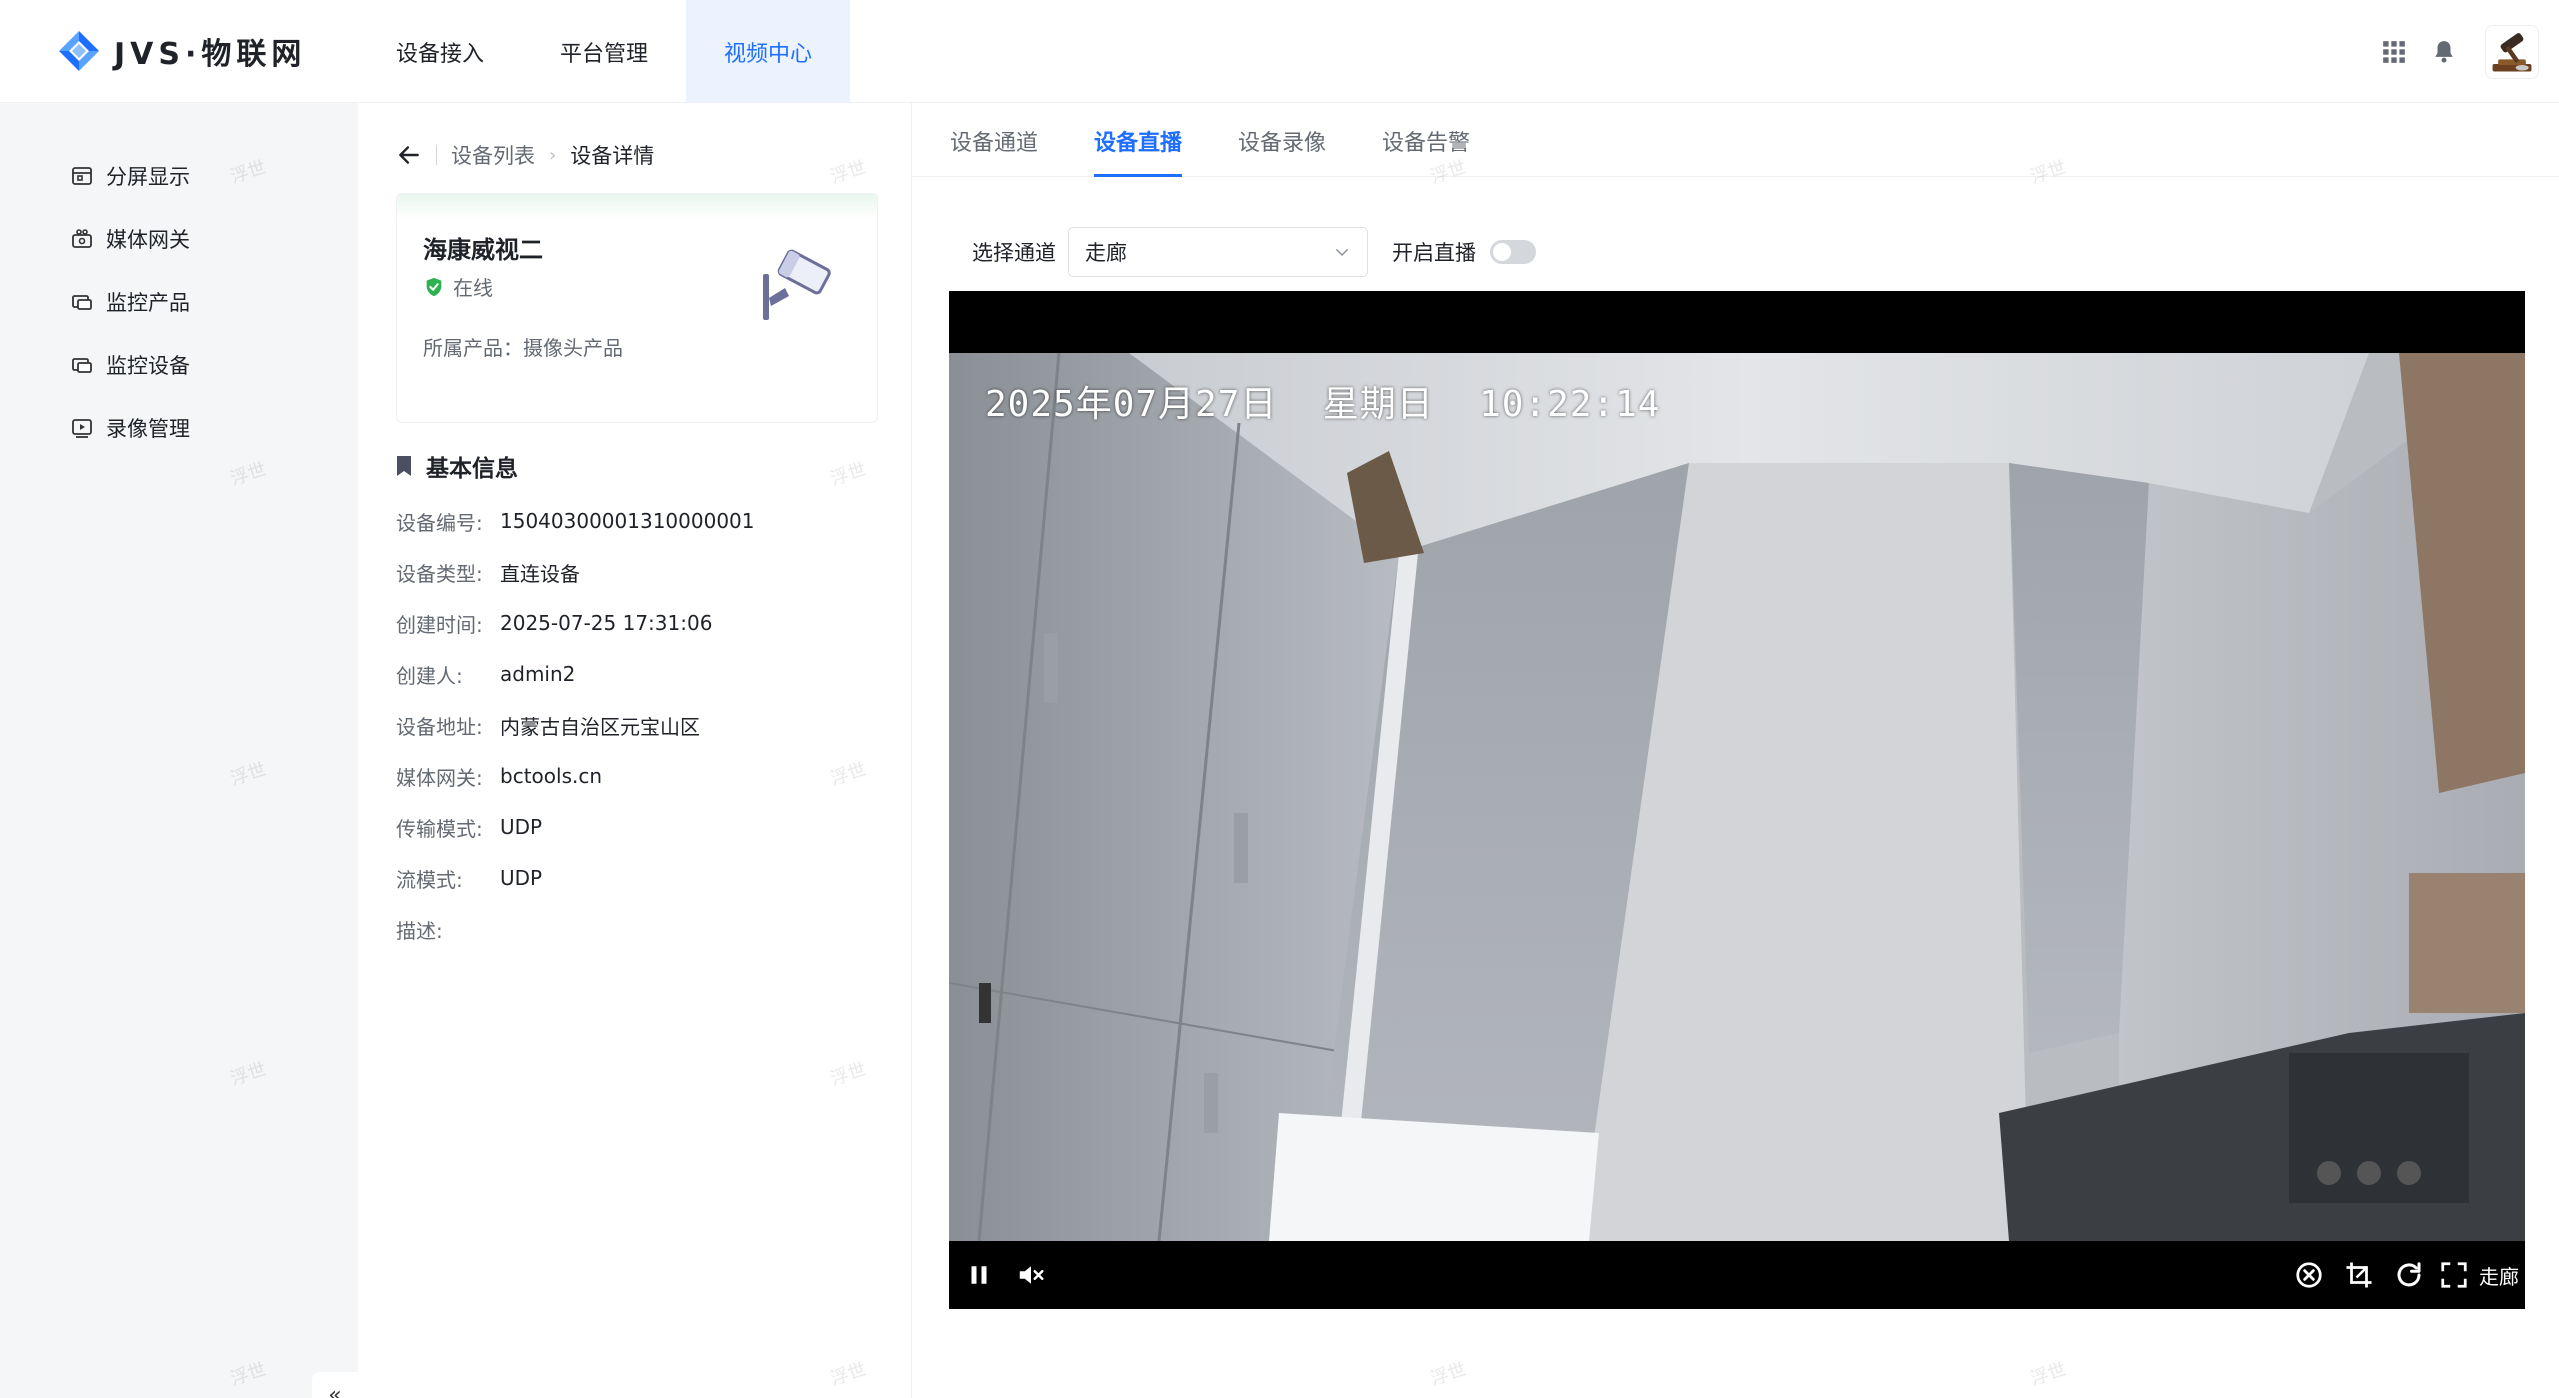  Describe the element at coordinates (82, 238) in the screenshot. I see `gateway-icon` at that location.